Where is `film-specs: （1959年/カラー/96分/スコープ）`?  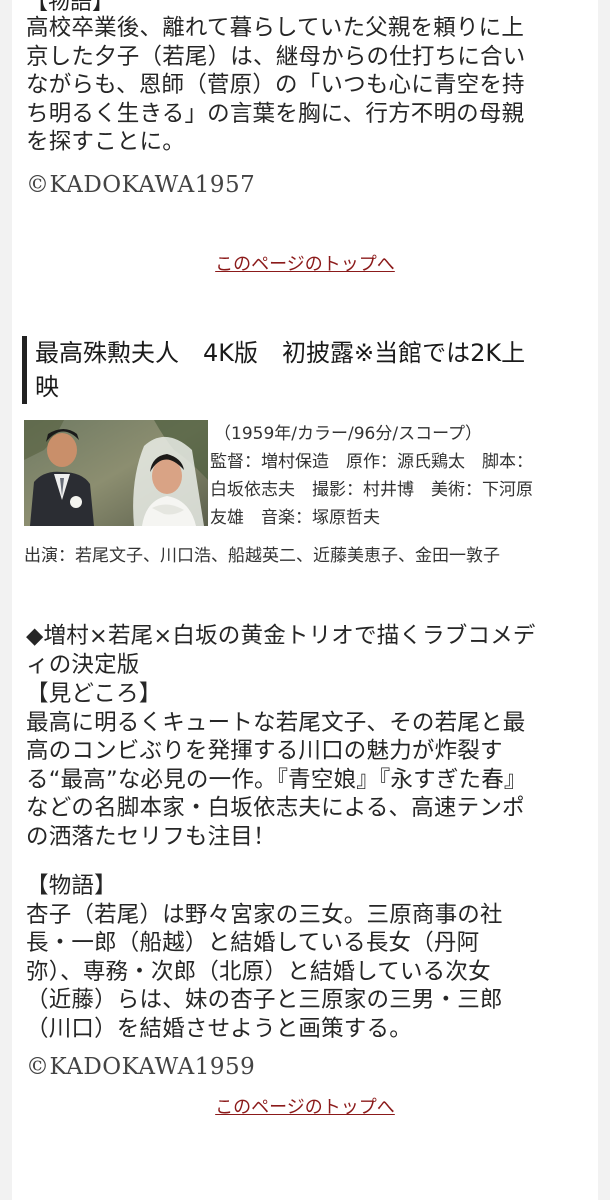 film-specs: （1959年/カラー/96分/スコープ） is located at coordinates (348, 434).